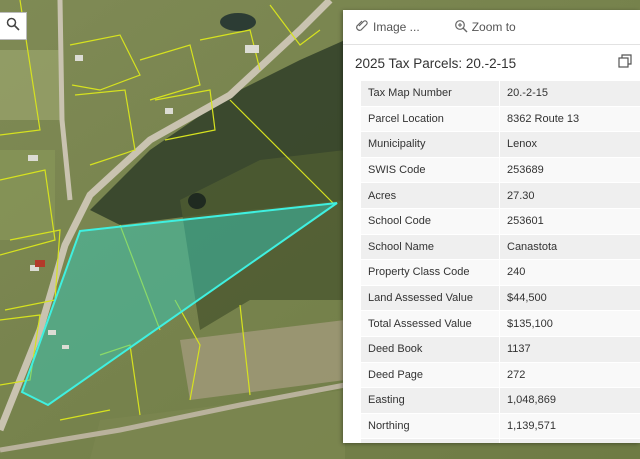 The image size is (640, 459). What do you see at coordinates (430, 440) in the screenshot?
I see `attribute-label: Roll Section` at bounding box center [430, 440].